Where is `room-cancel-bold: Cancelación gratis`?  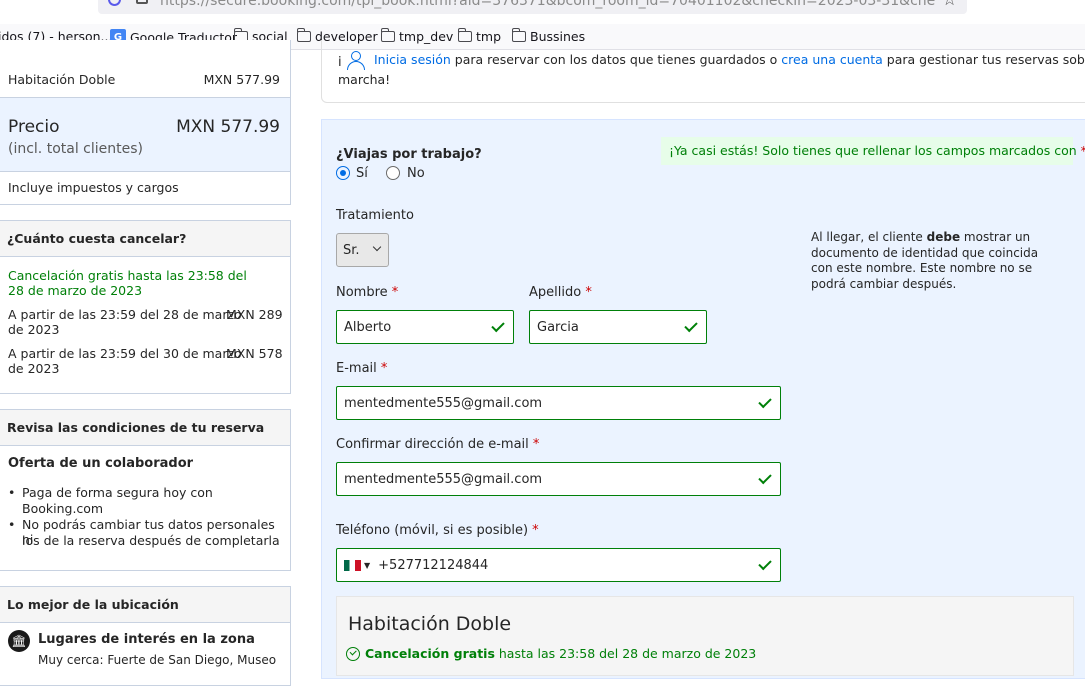 room-cancel-bold: Cancelación gratis is located at coordinates (430, 653).